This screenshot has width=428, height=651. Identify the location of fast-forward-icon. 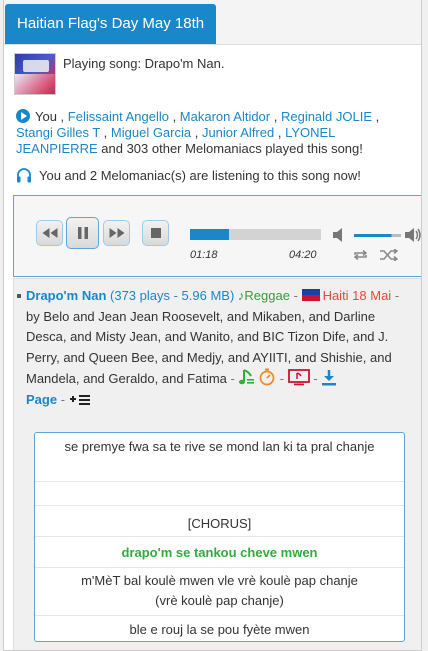
(116, 233).